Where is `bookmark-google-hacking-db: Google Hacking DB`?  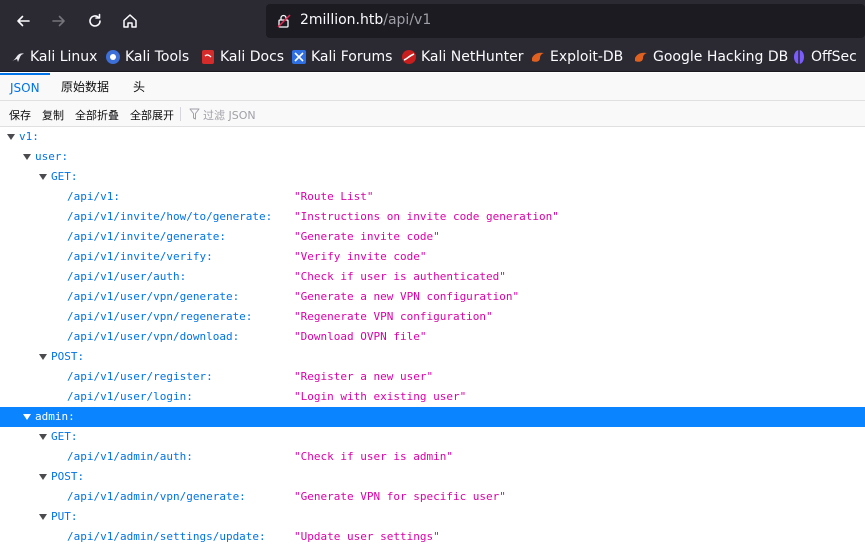
bookmark-google-hacking-db: Google Hacking DB is located at coordinates (710, 57).